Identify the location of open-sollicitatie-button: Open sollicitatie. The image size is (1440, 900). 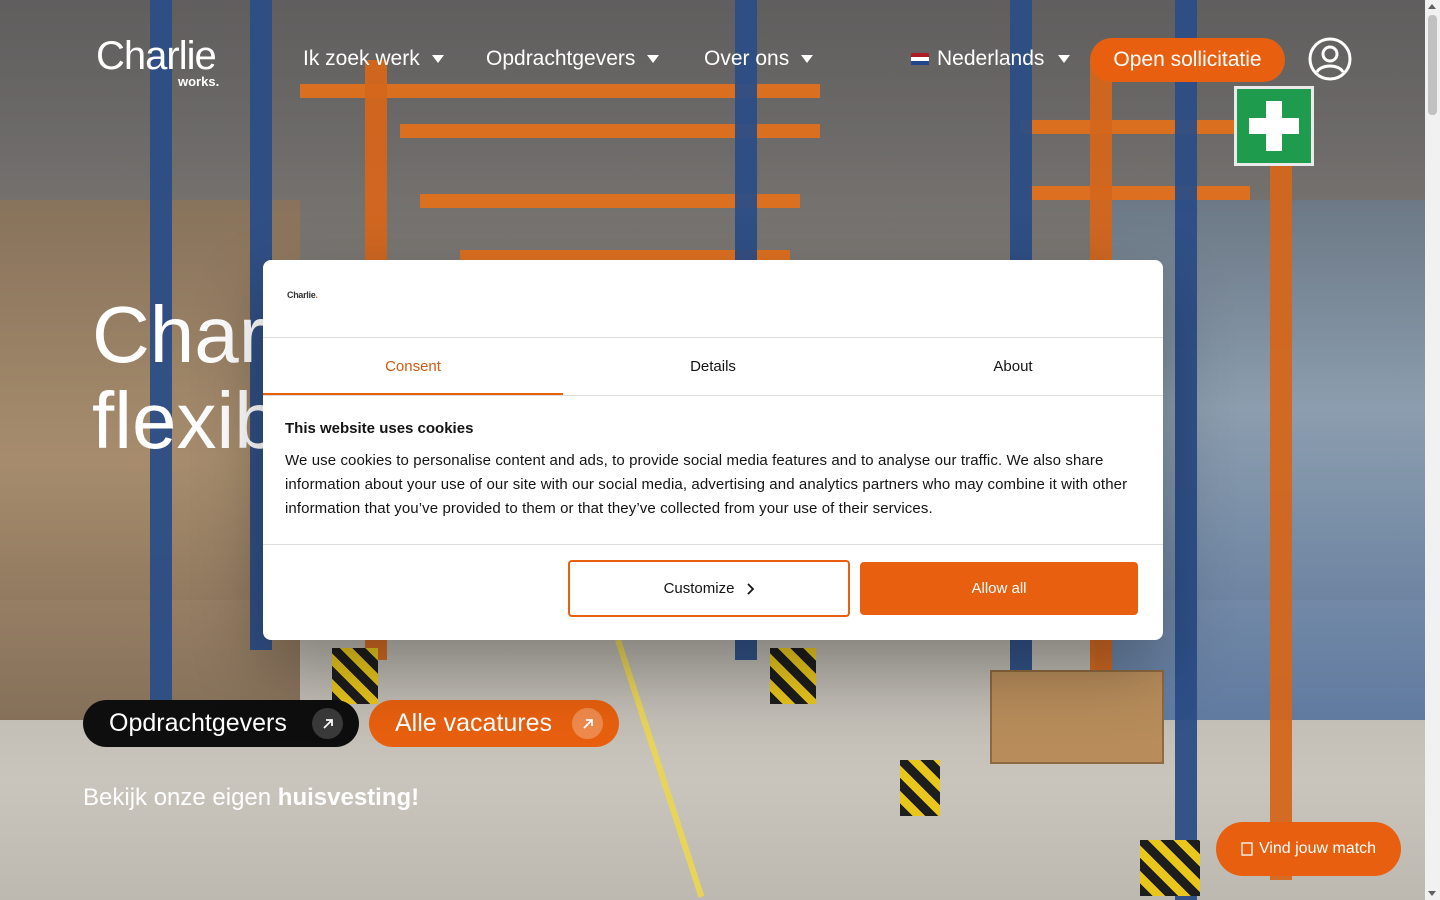
(1187, 60).